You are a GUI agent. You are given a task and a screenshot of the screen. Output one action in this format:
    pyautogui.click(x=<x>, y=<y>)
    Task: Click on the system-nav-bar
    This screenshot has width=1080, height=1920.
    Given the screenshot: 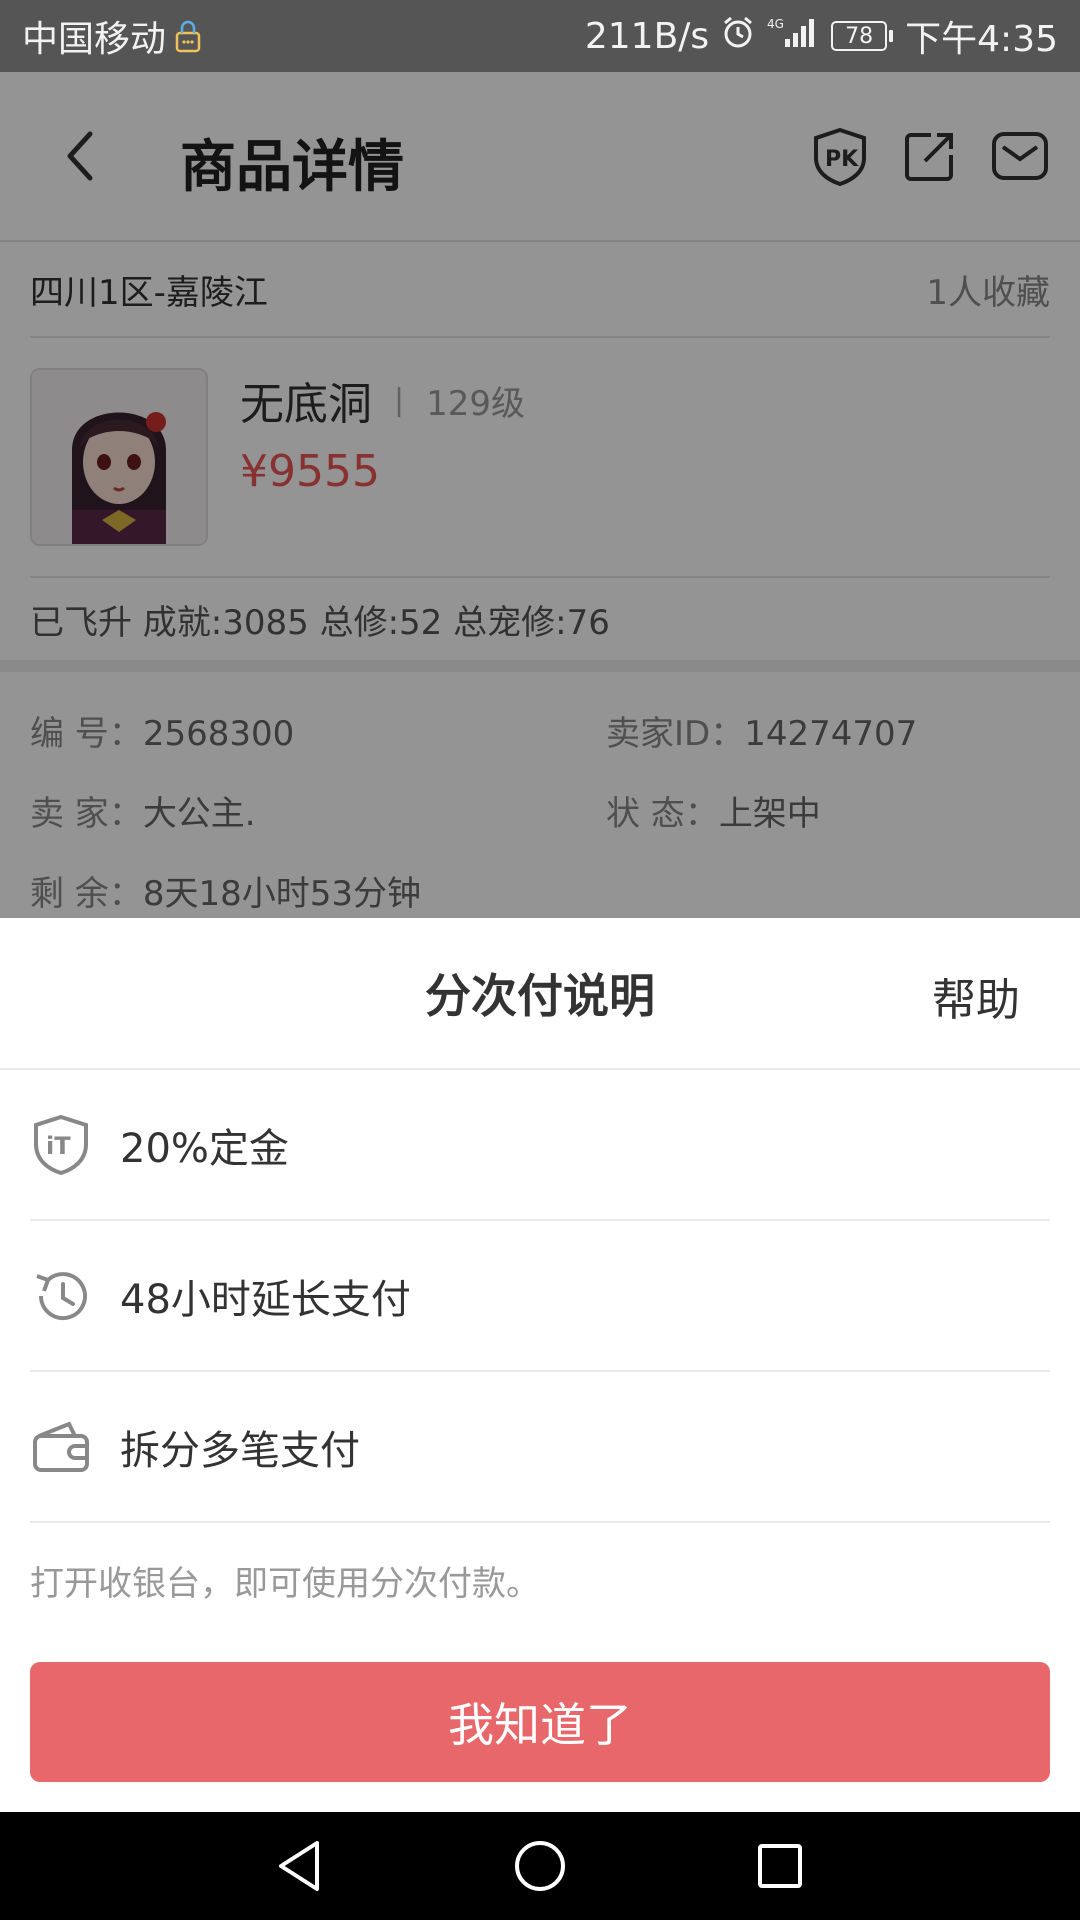 What is the action you would take?
    pyautogui.click(x=540, y=1866)
    